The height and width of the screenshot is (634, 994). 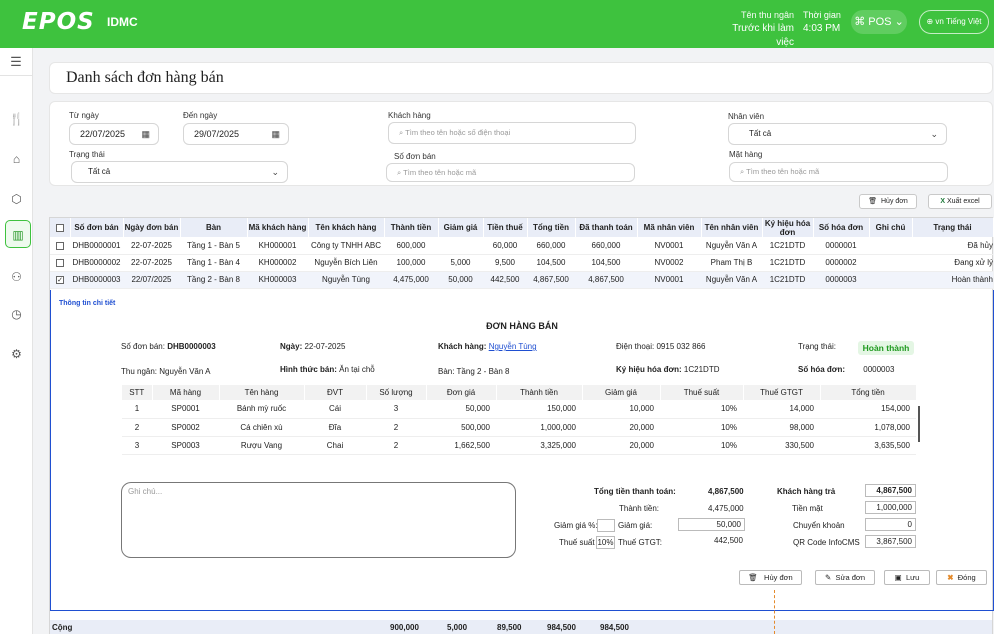 I want to click on from-date-input: 22/07/2025 ▦, so click(x=114, y=134).